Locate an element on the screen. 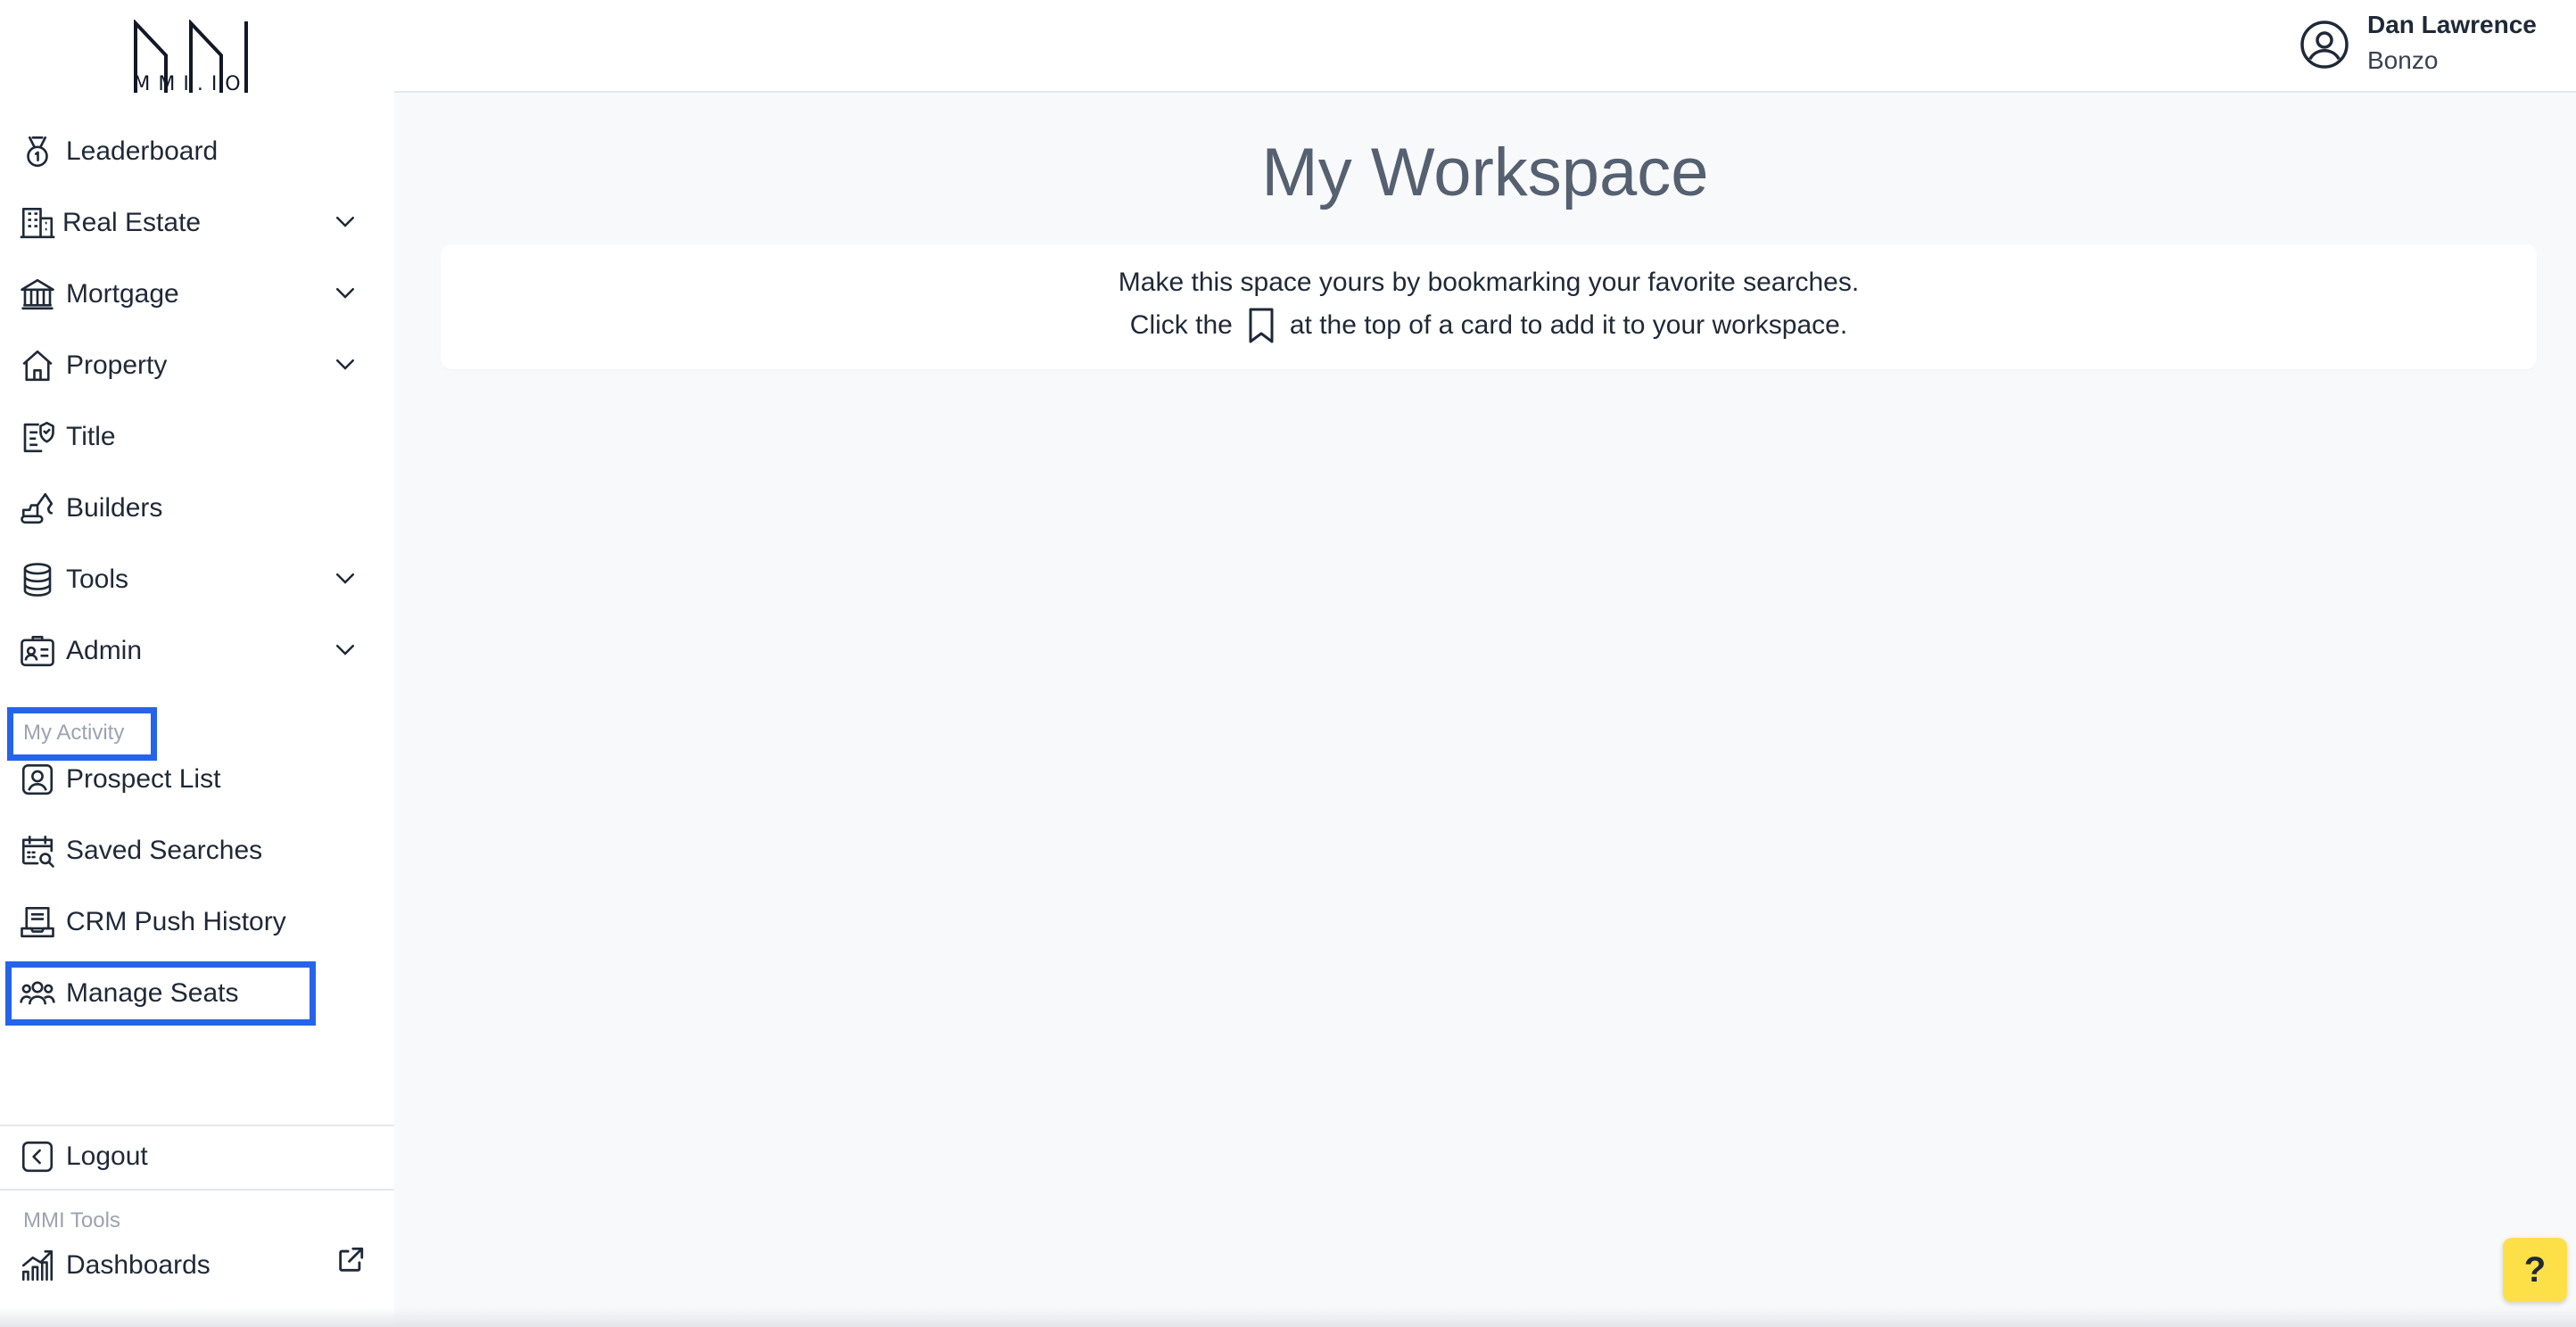 The height and width of the screenshot is (1327, 2576). external-link-icon is located at coordinates (351, 1260).